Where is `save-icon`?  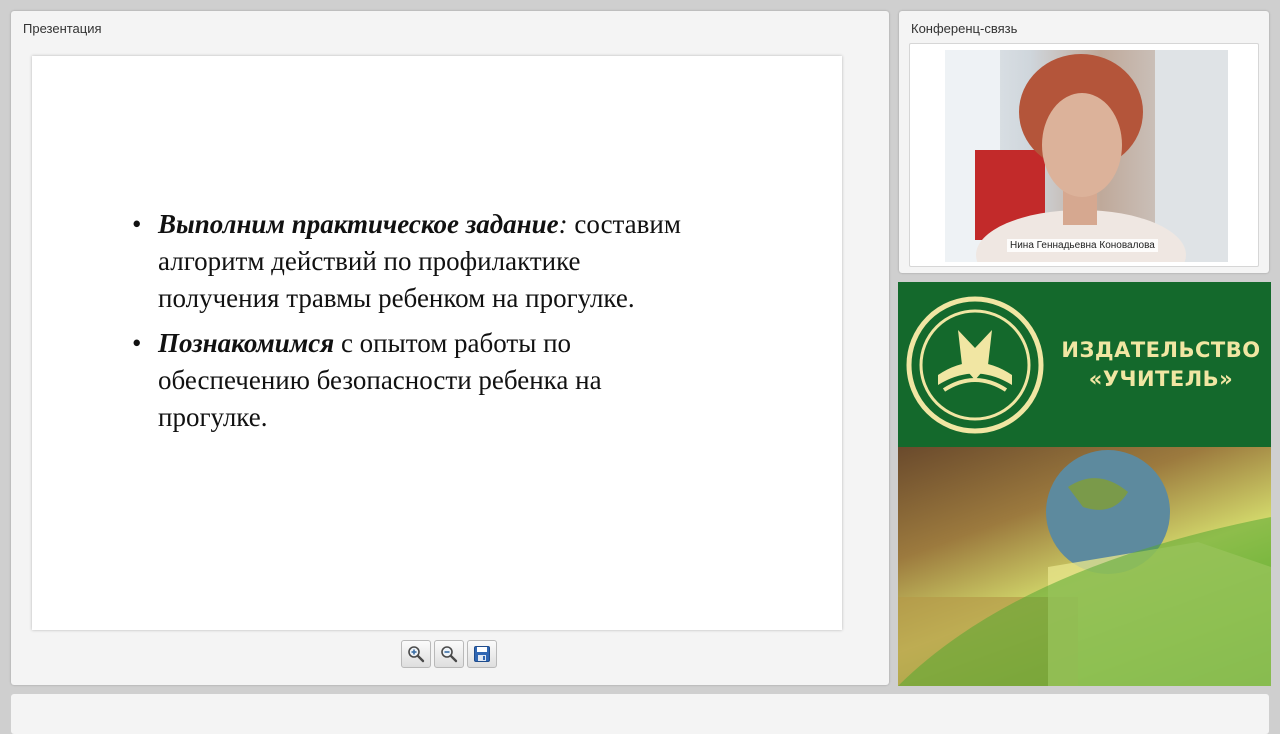 save-icon is located at coordinates (482, 654).